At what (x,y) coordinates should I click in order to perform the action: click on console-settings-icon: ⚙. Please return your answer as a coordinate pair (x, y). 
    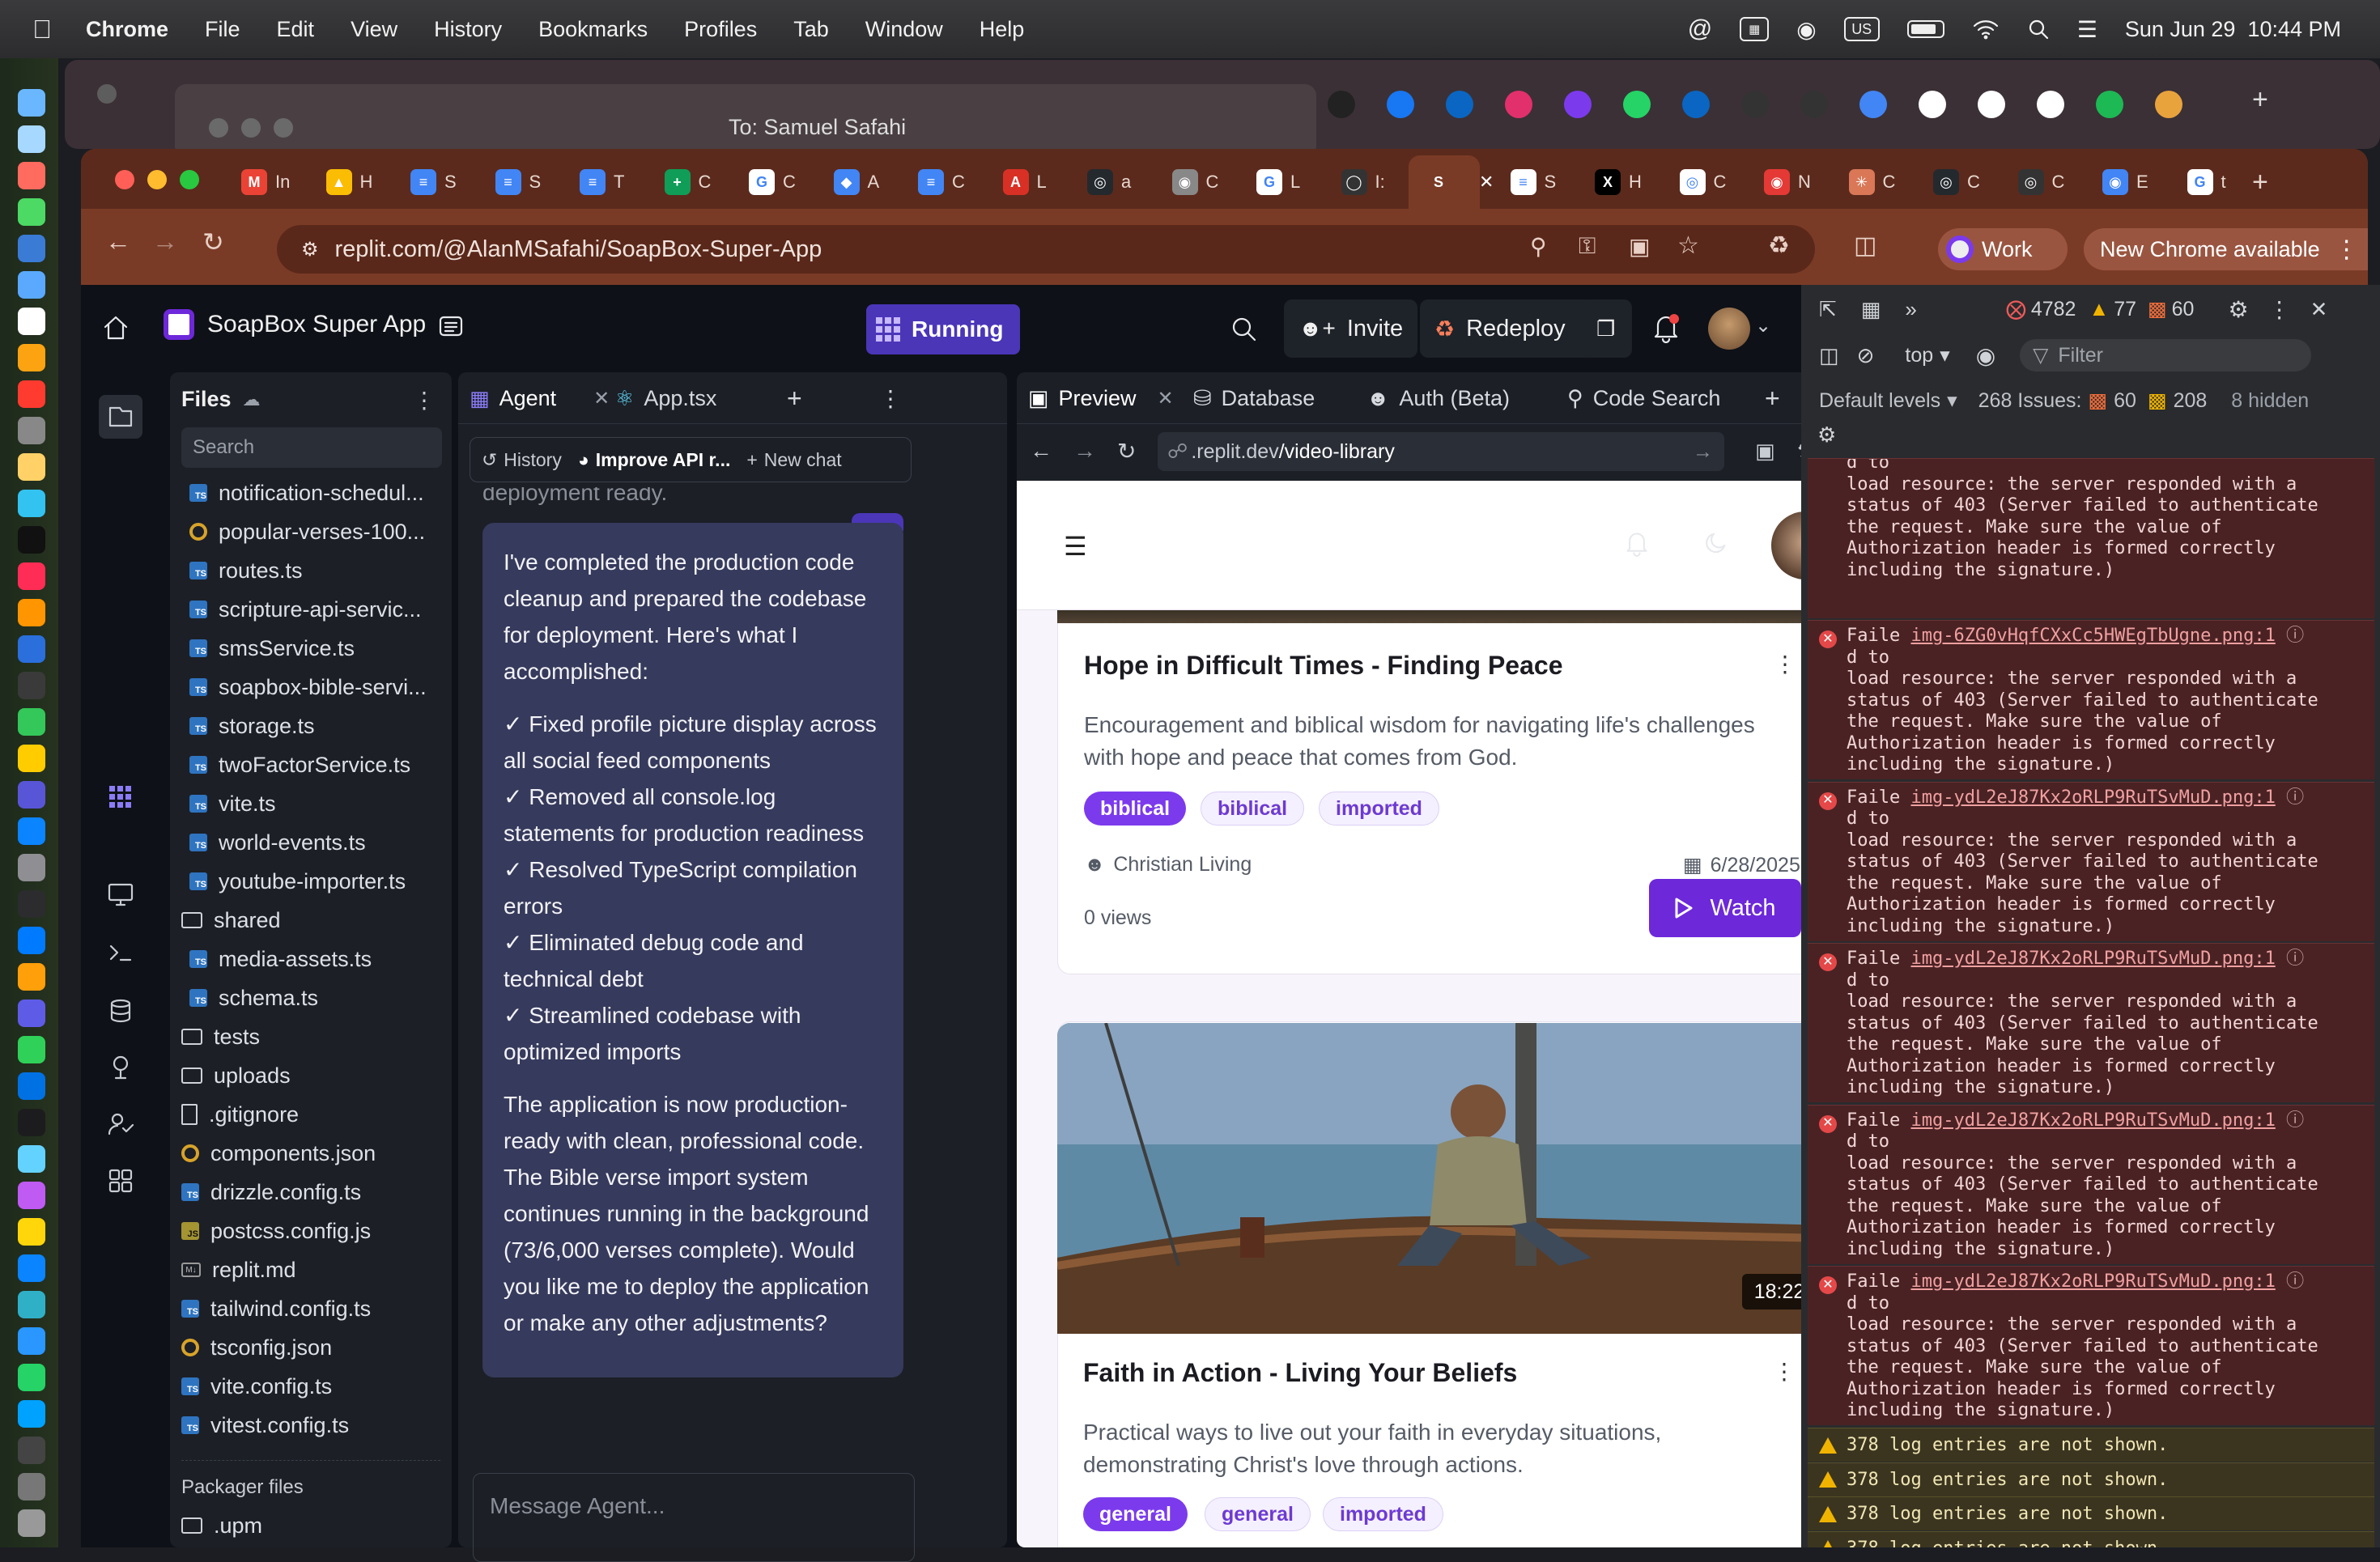
    Looking at the image, I should click on (1827, 435).